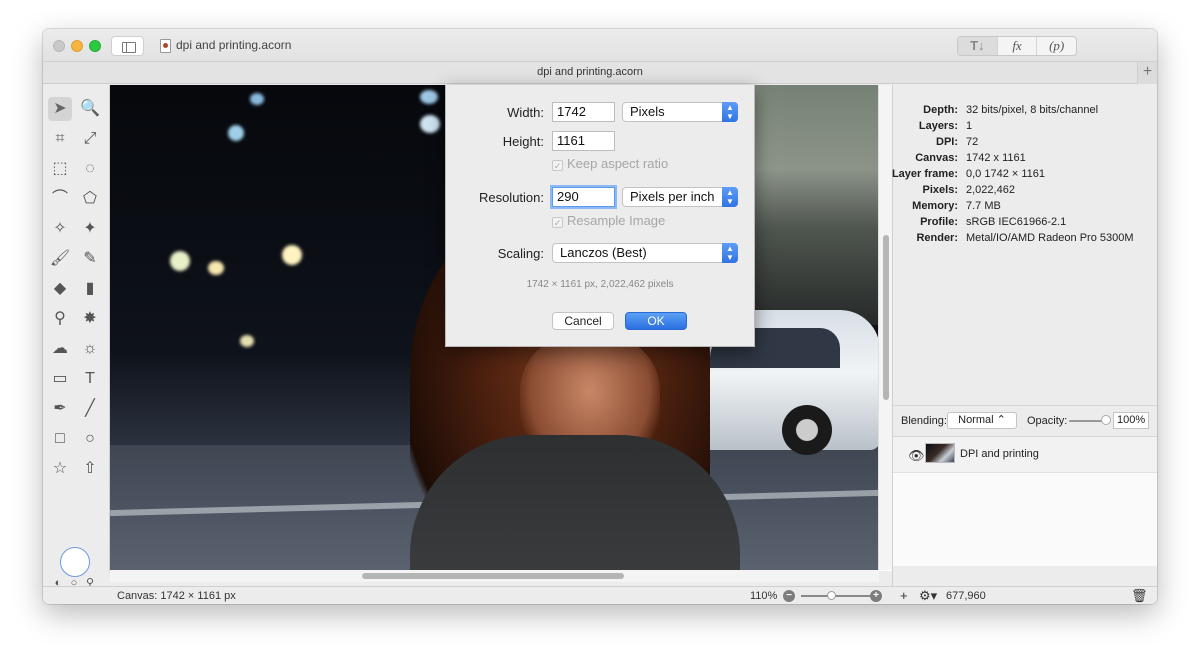  What do you see at coordinates (60, 229) in the screenshot?
I see `magic-wand-tool: ✧` at bounding box center [60, 229].